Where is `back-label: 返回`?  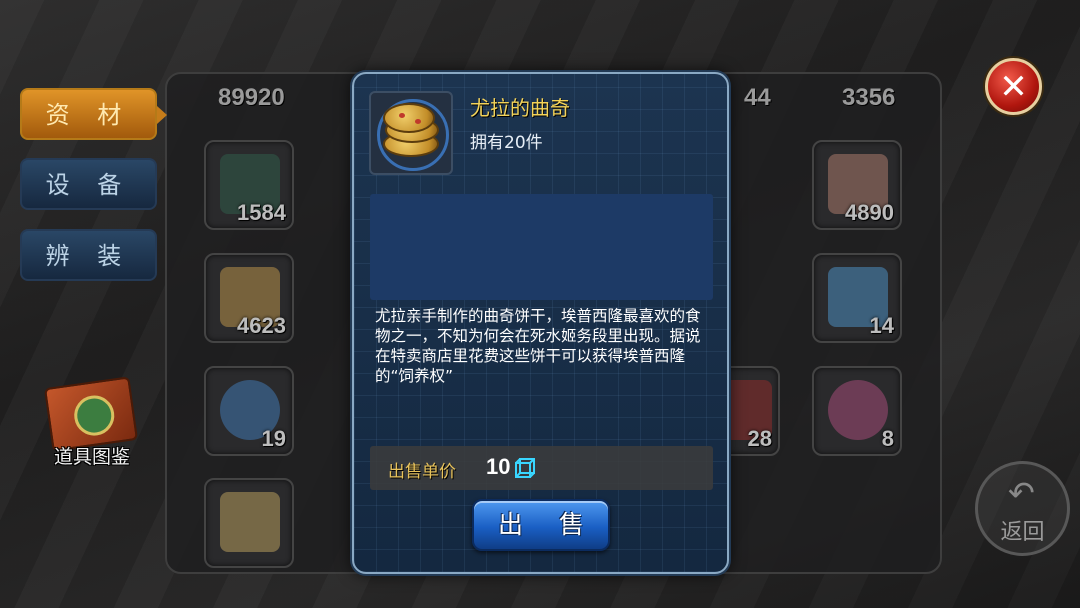
back-label: 返回 is located at coordinates (1022, 532).